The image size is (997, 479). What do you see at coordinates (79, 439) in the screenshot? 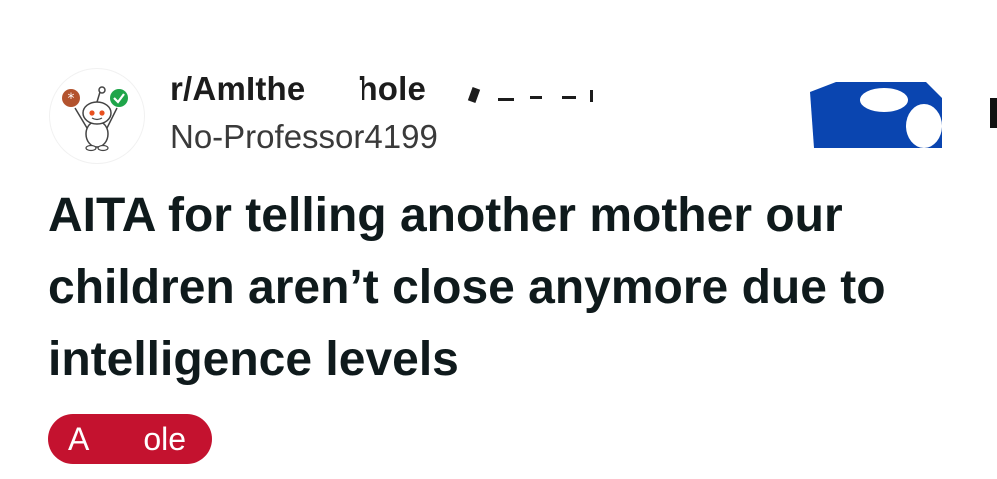
I see `post-flair-prefix: A` at bounding box center [79, 439].